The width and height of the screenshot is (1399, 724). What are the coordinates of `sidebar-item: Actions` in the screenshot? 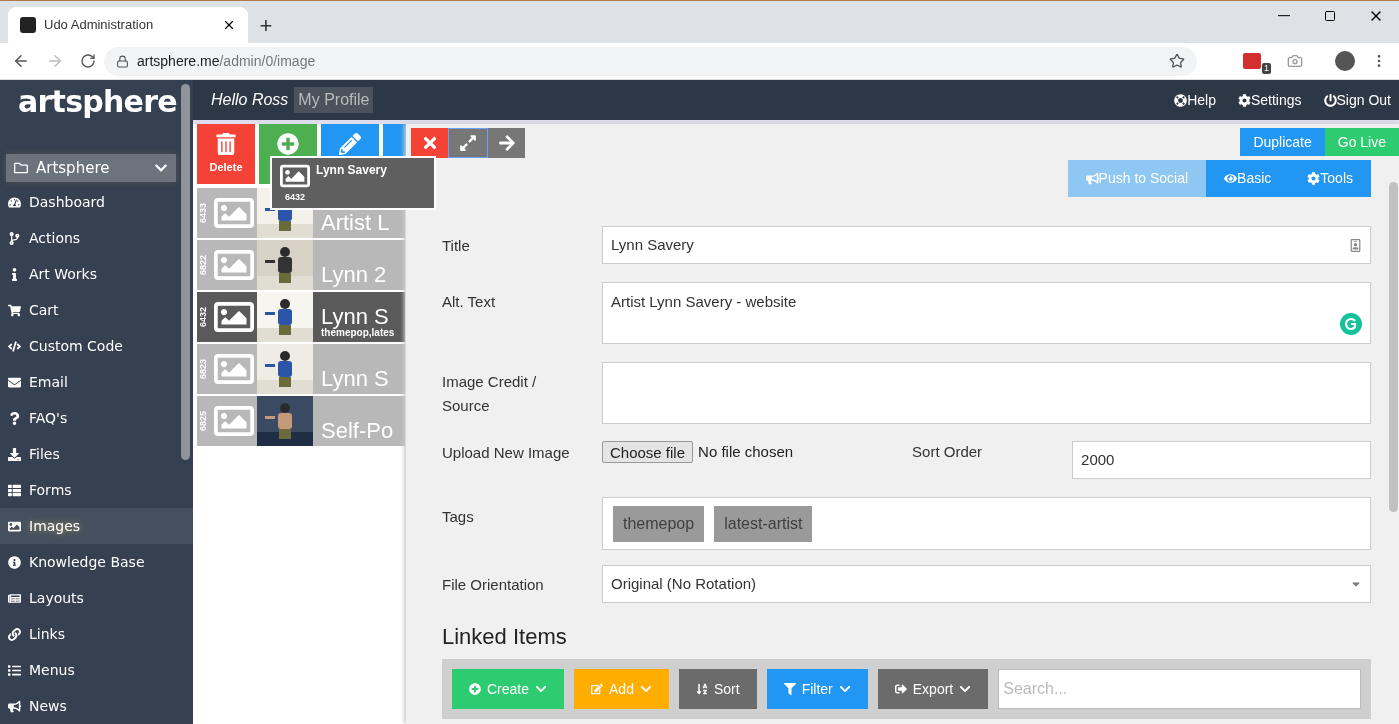 It's located at (96, 238).